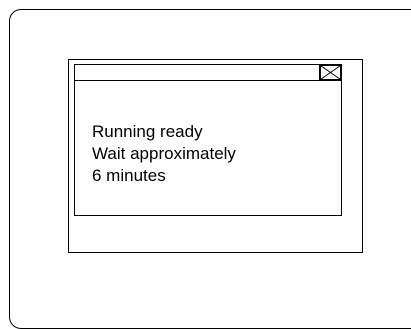  I want to click on status-line-duration: 6 minutes, so click(129, 175).